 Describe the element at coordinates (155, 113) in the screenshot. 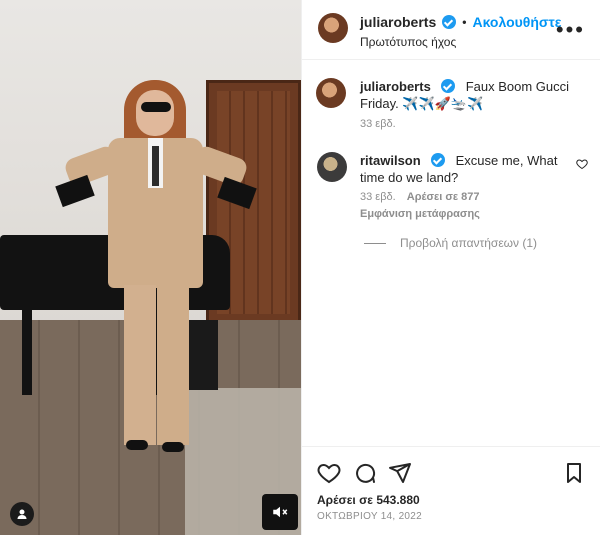

I see `person-face` at that location.